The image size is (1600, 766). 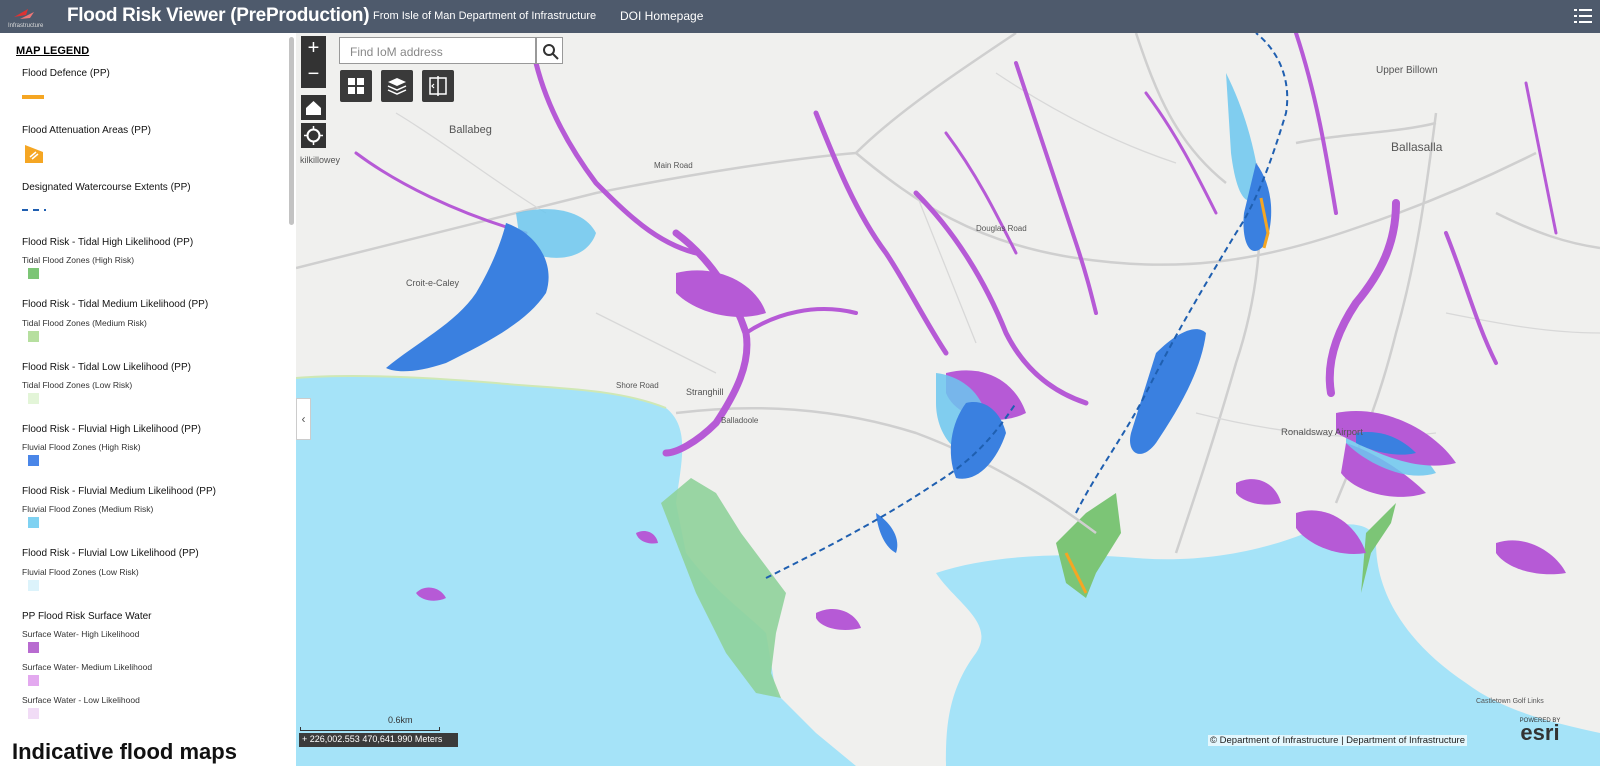 I want to click on label-douglas-road: Douglas Road, so click(x=1001, y=228).